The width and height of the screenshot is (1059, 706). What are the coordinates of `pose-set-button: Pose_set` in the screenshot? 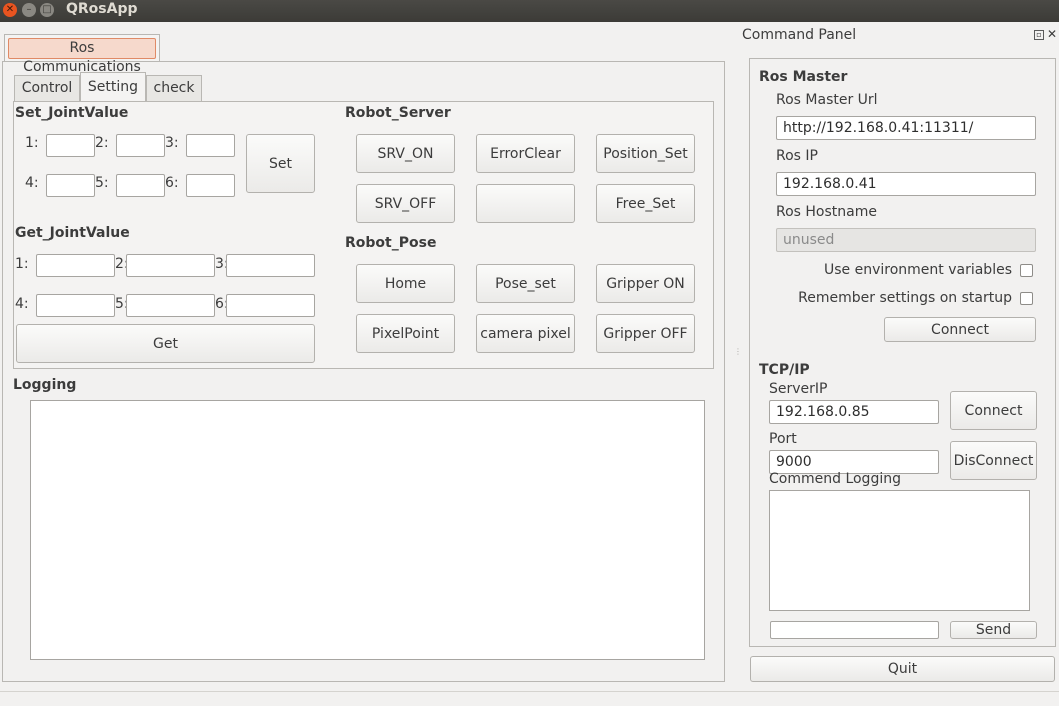 It's located at (525, 283).